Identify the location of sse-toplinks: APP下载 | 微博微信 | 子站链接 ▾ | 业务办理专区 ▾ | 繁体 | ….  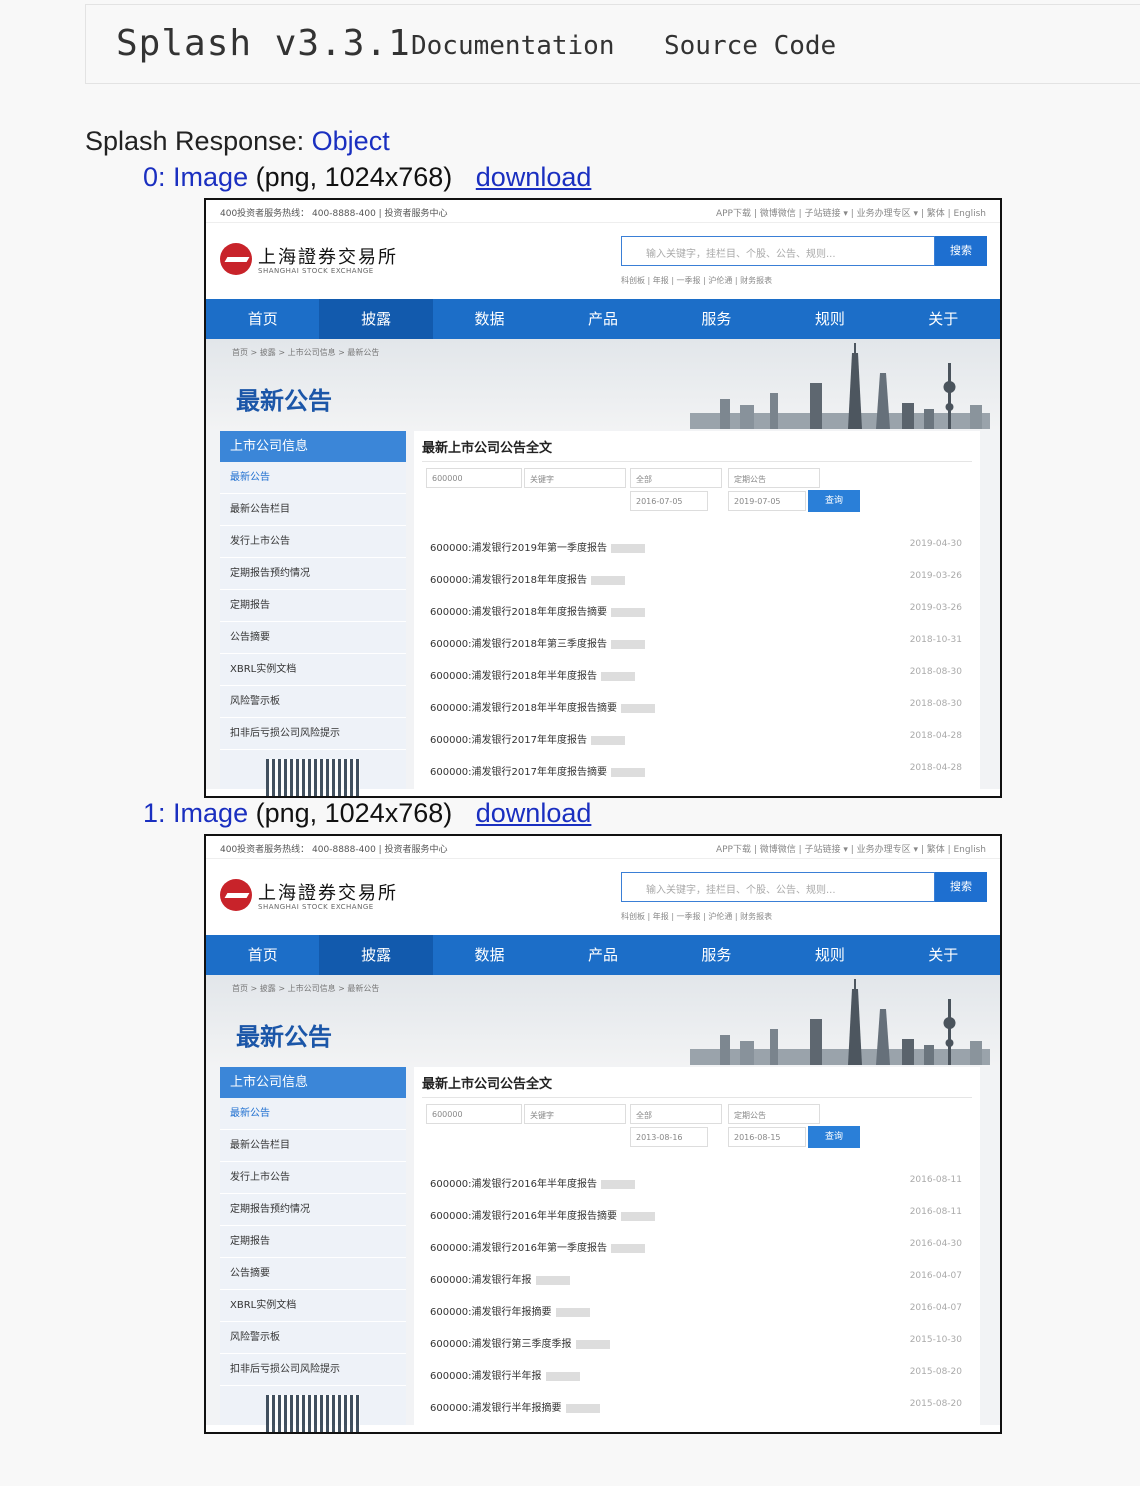
(850, 214).